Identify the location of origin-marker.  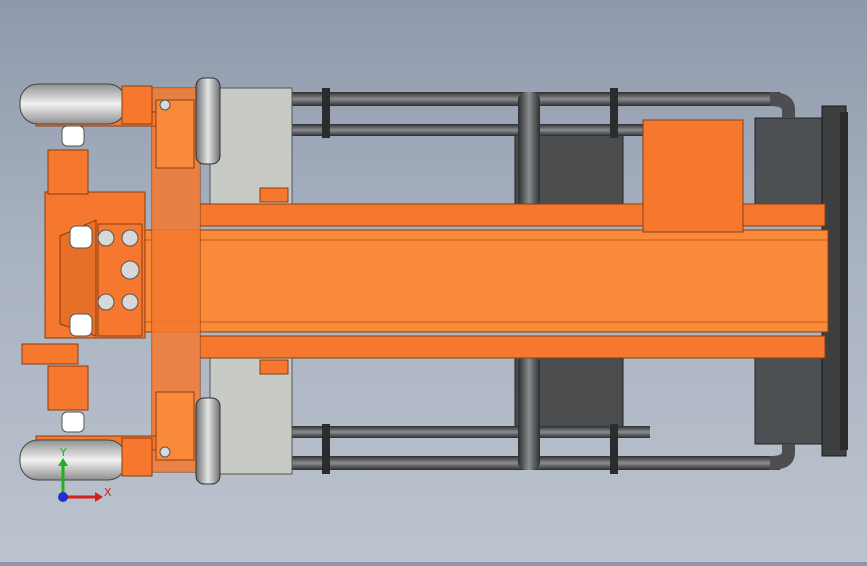
(63, 497).